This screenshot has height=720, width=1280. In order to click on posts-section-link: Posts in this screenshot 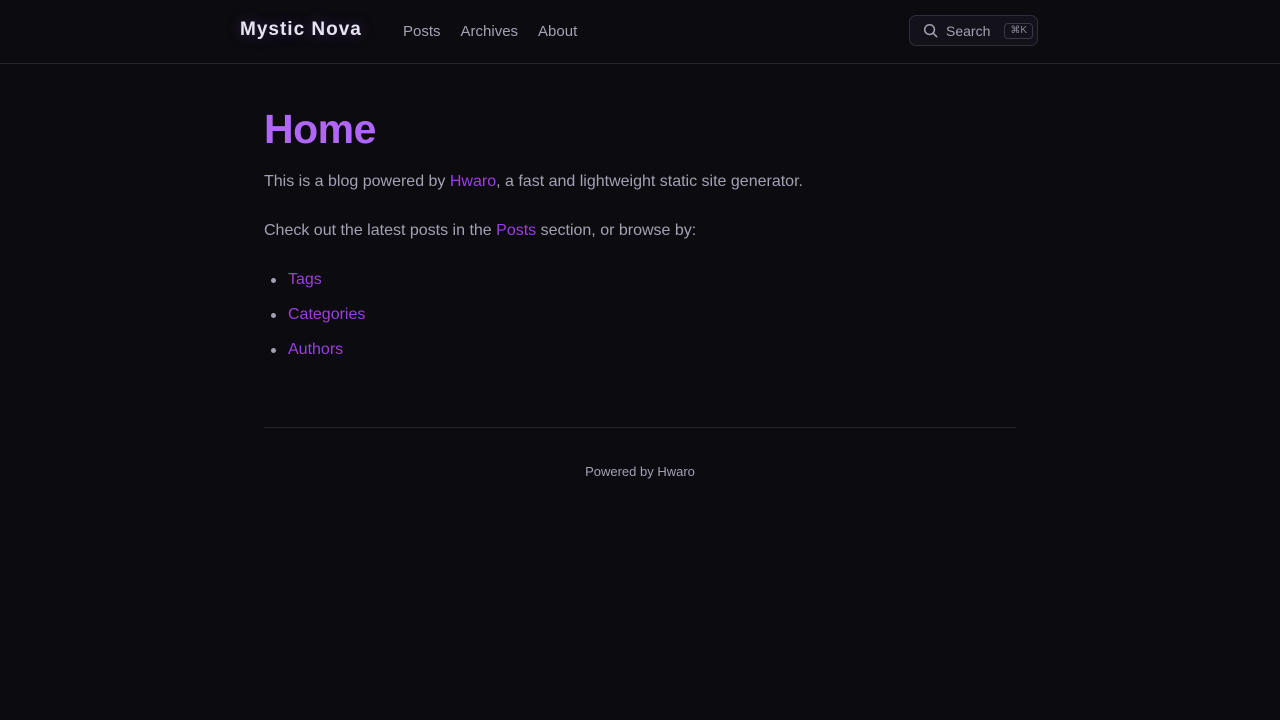, I will do `click(516, 230)`.